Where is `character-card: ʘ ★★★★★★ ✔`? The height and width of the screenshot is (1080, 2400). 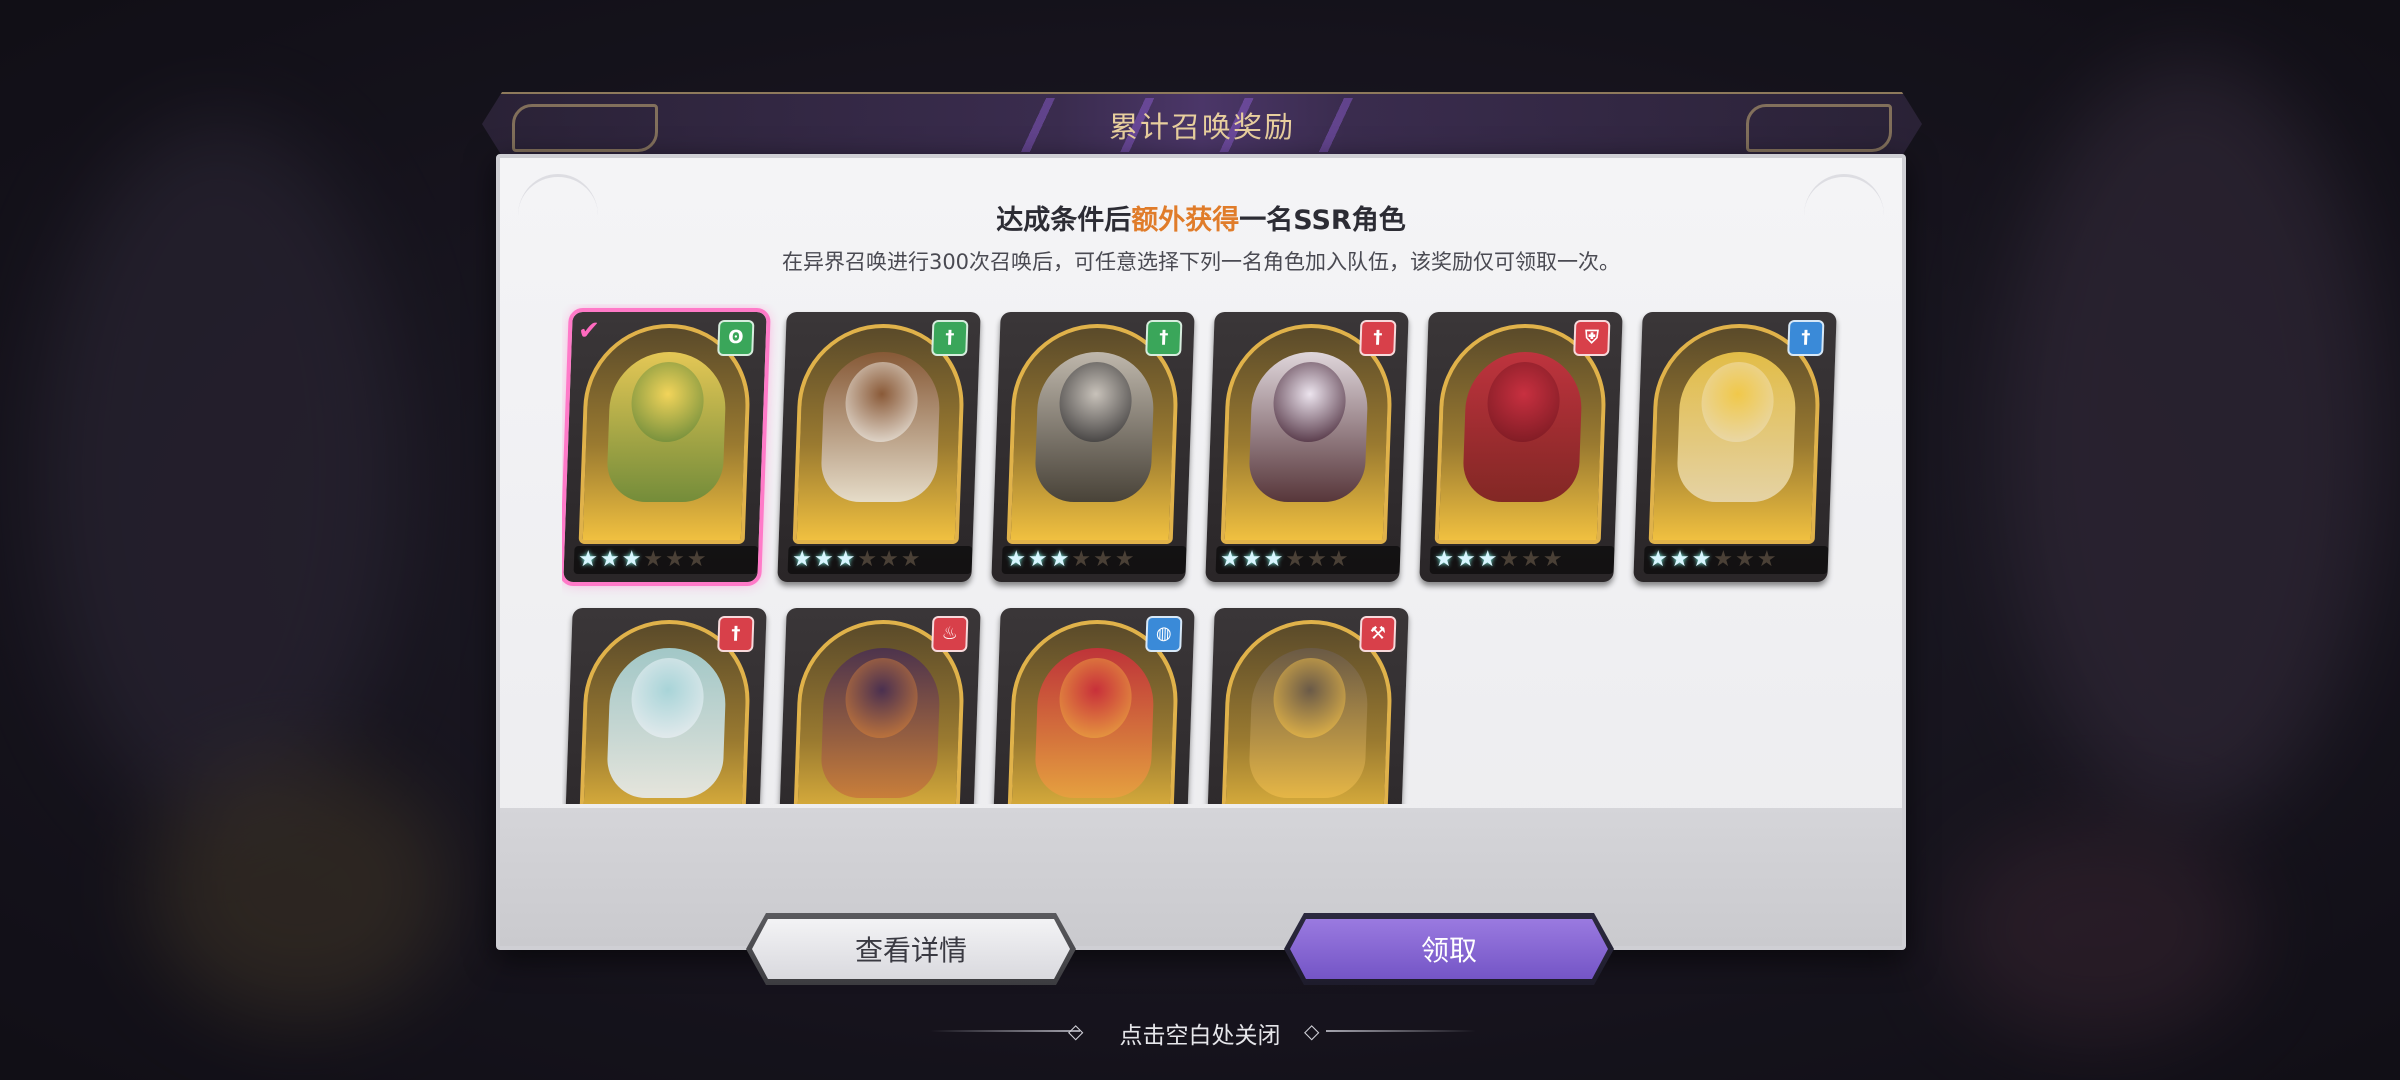
character-card: ʘ ★★★★★★ ✔ is located at coordinates (666, 447).